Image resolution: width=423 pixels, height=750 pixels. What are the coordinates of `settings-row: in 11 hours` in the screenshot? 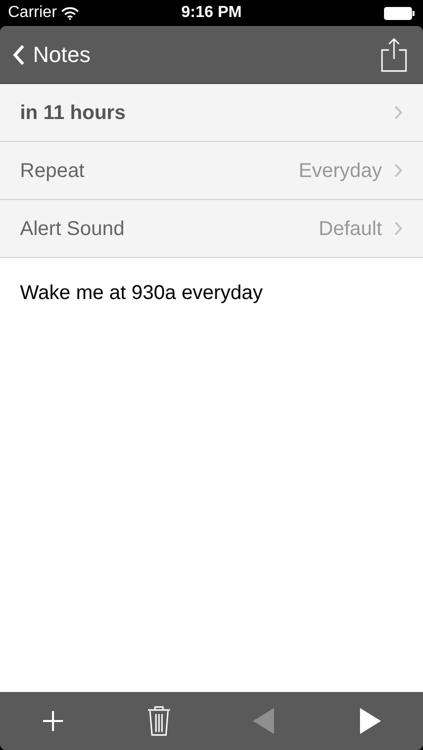 It's located at (211, 113).